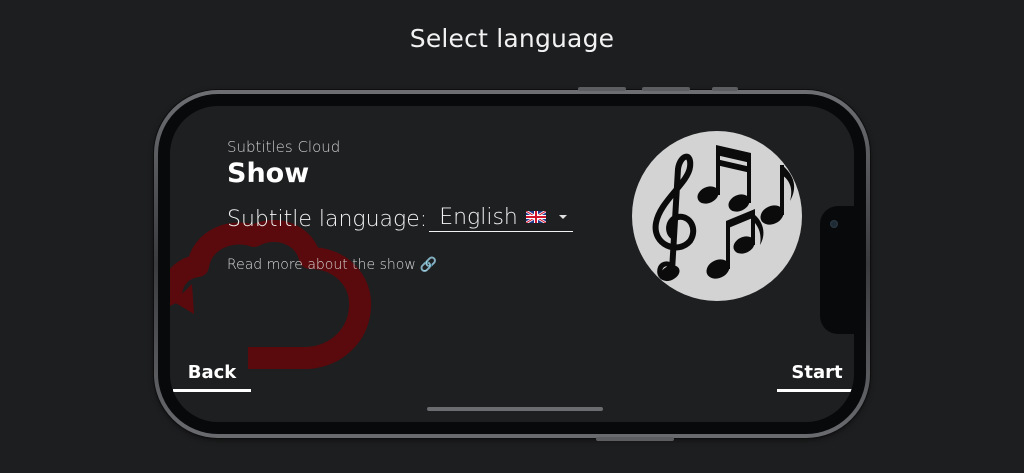  Describe the element at coordinates (834, 224) in the screenshot. I see `front-camera-icon` at that location.